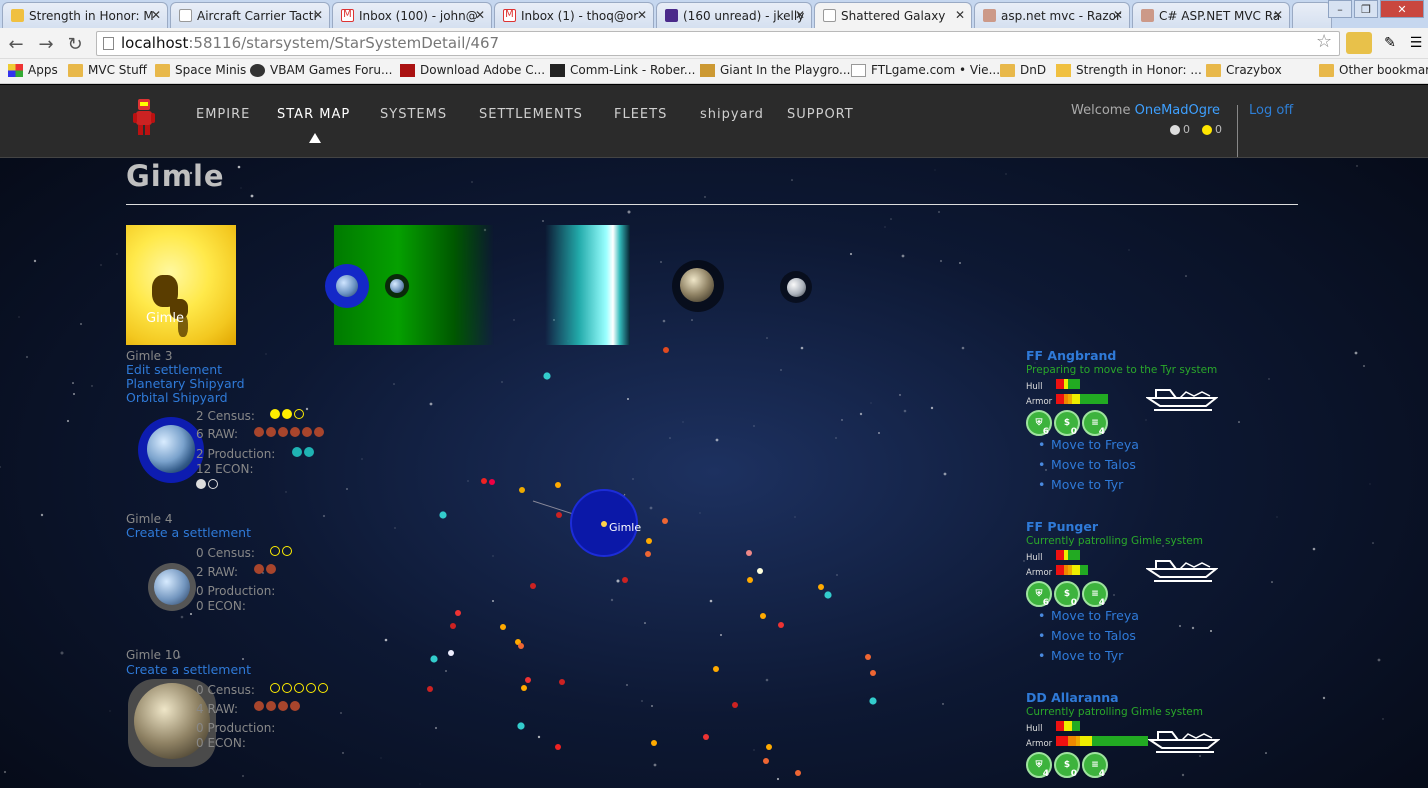 The width and height of the screenshot is (1428, 788). What do you see at coordinates (1062, 526) in the screenshot?
I see `fleet-name: FF Punger` at bounding box center [1062, 526].